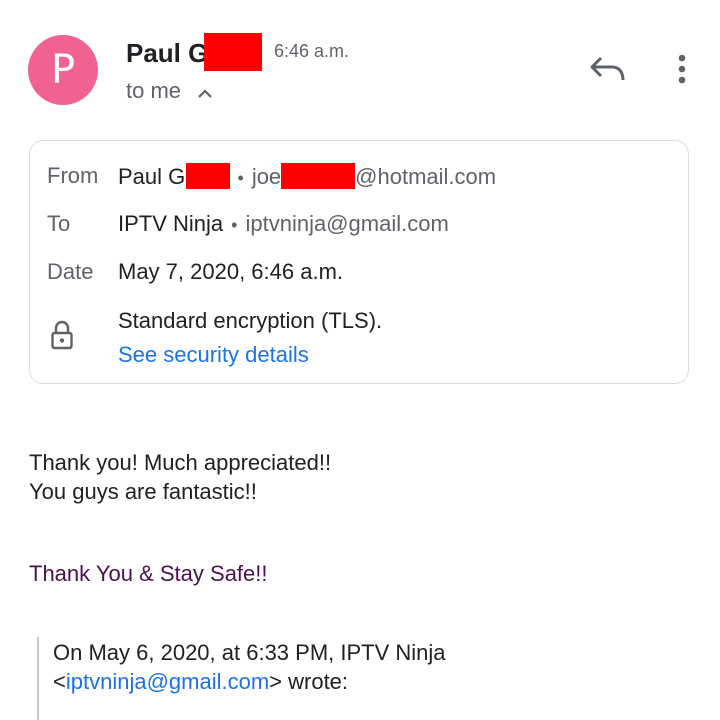 This screenshot has height=720, width=720. Describe the element at coordinates (171, 223) in the screenshot. I see `to-name: IPTV Ninja` at that location.